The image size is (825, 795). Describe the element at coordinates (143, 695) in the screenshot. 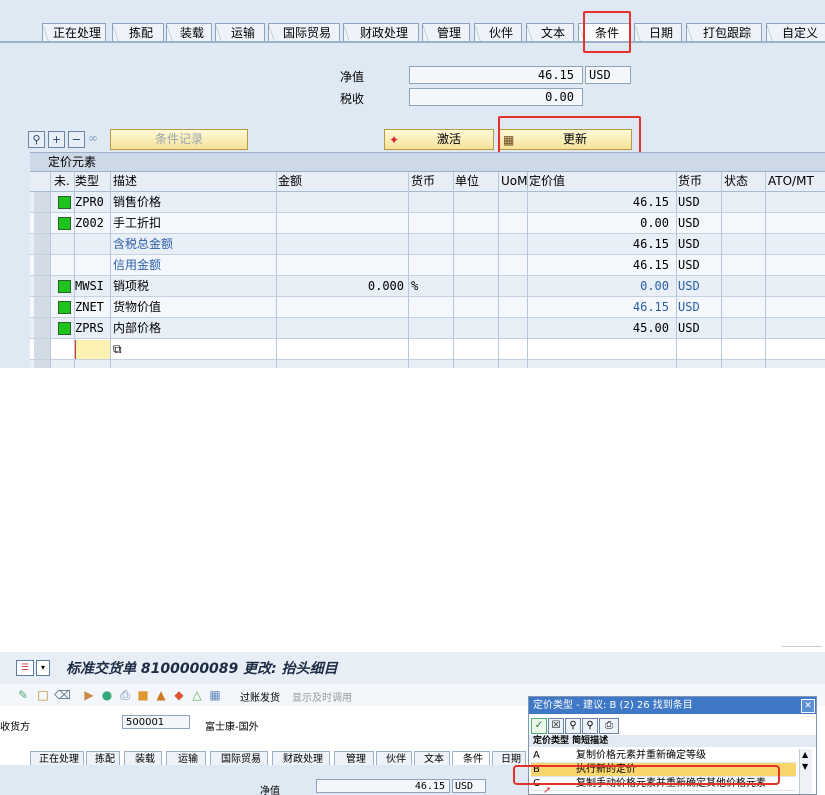

I see `goods-icon: ■` at that location.